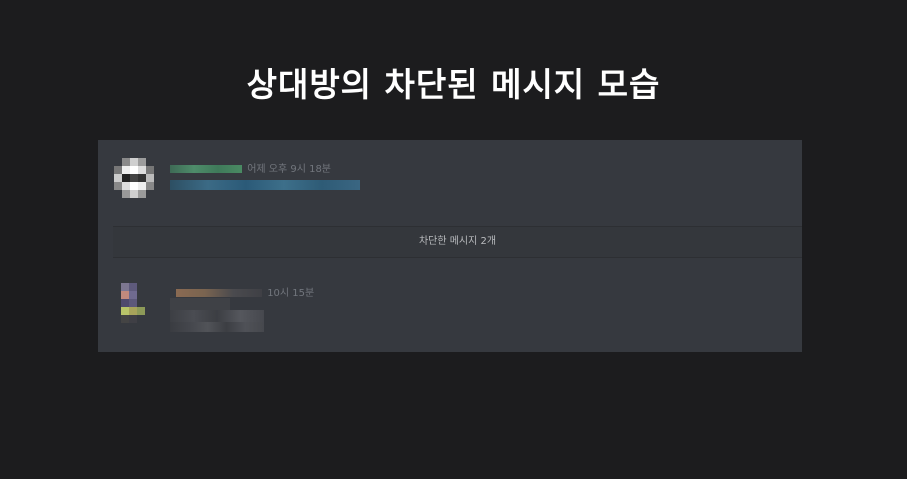  I want to click on message-timestamp: 어제 오후 9시 18분, so click(289, 169).